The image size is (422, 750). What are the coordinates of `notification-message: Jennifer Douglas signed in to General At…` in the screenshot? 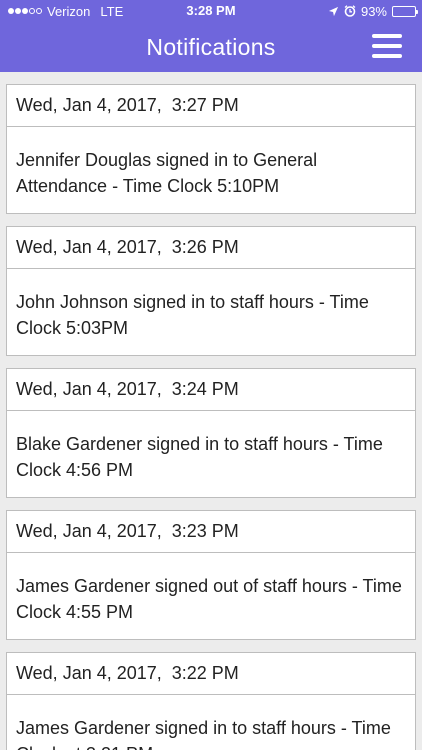 It's located at (167, 173).